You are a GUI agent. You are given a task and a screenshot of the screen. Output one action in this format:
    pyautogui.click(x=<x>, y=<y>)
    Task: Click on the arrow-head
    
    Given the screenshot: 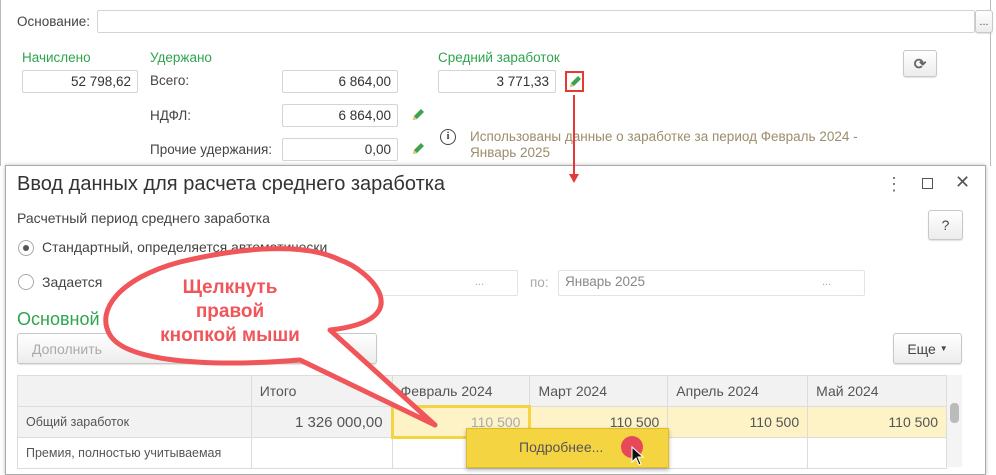 What is the action you would take?
    pyautogui.click(x=574, y=178)
    